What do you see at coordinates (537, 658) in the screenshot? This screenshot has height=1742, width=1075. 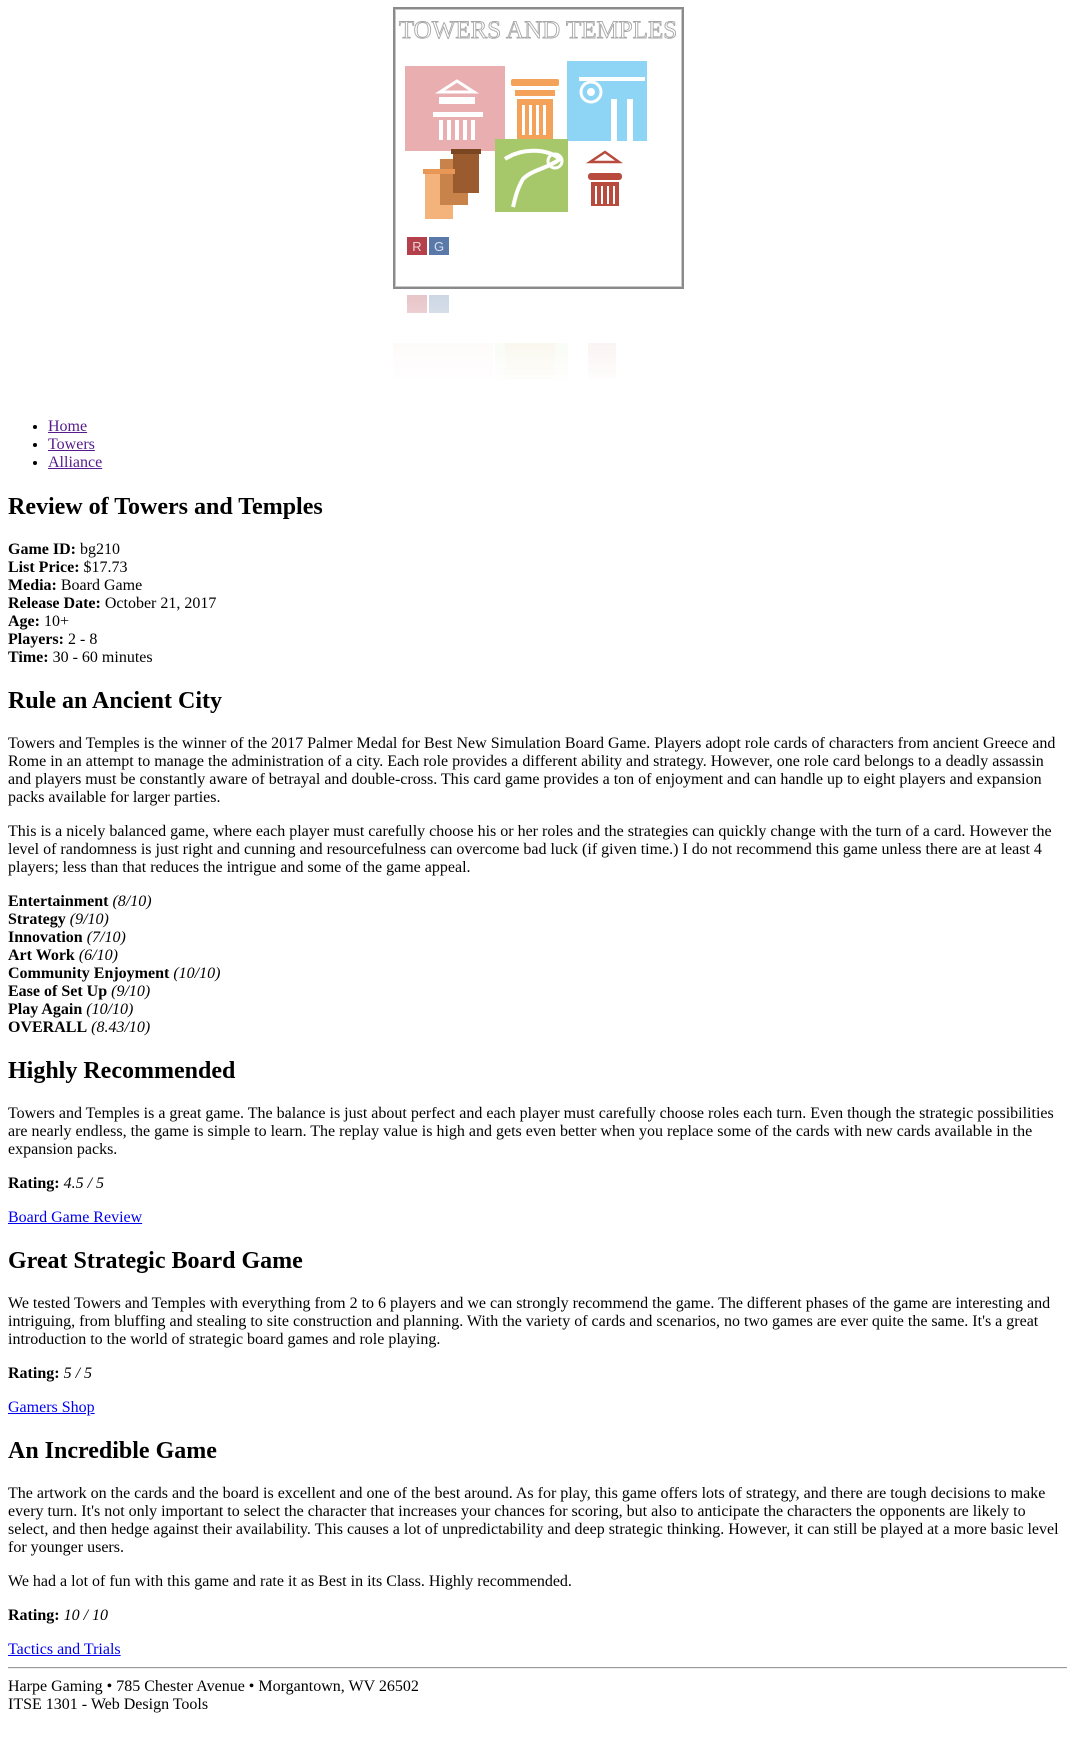 I see `detail-time: Time: 30 - 60 minutes` at bounding box center [537, 658].